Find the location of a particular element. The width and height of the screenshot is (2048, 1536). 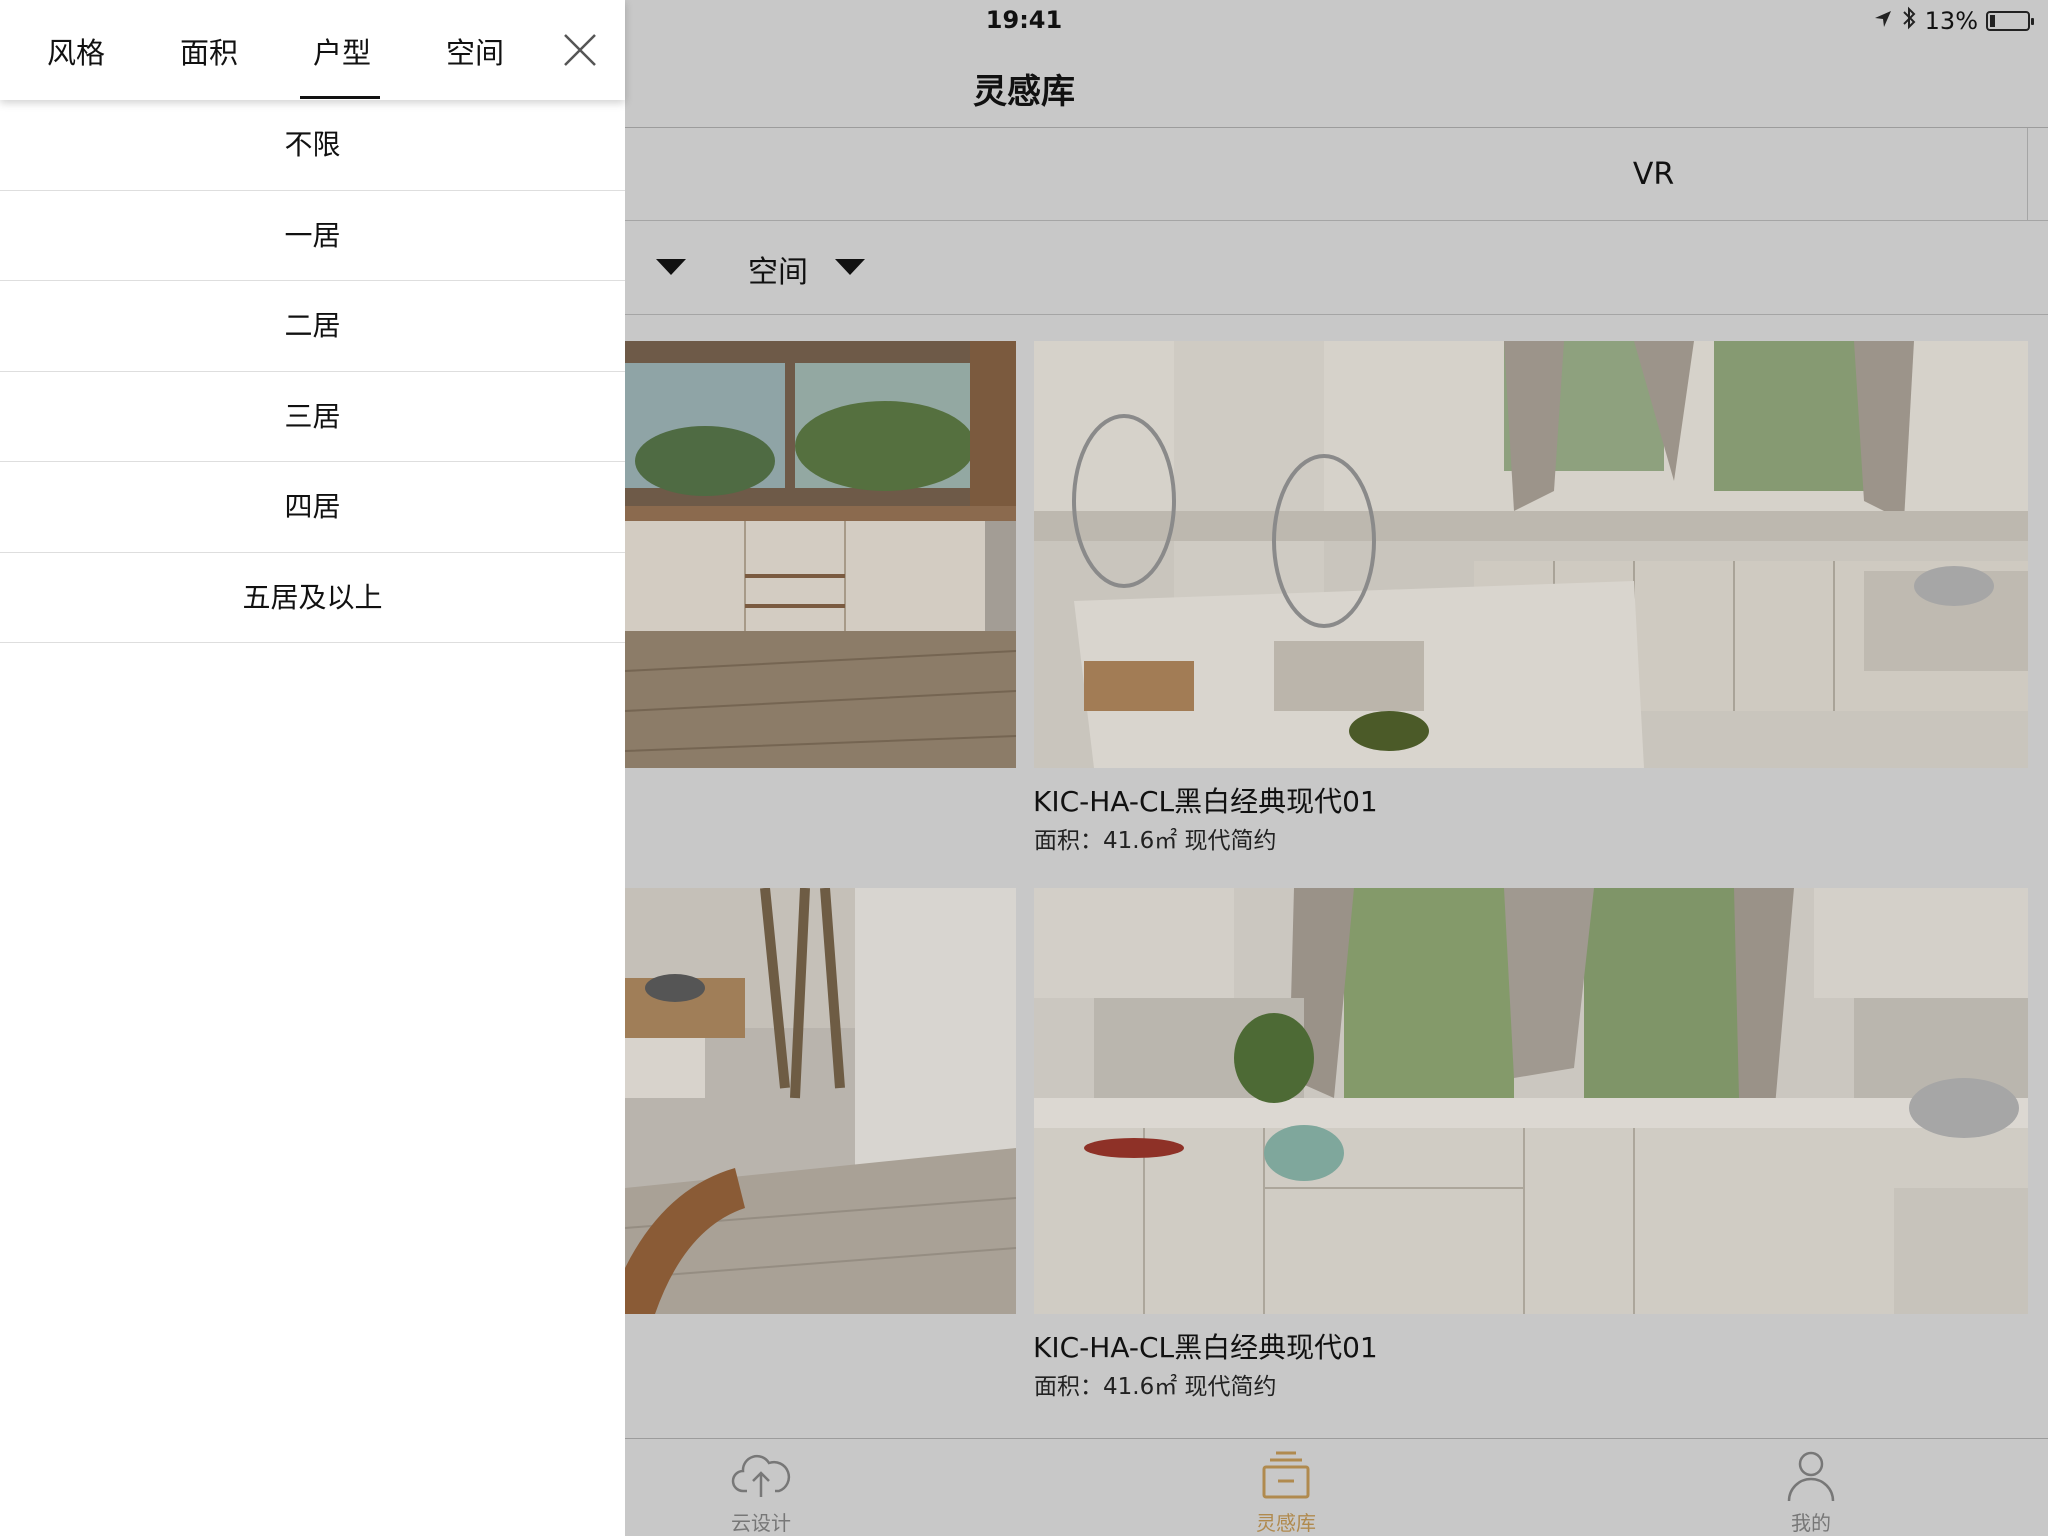

card-image-modern-kitchen is located at coordinates (820, 554).